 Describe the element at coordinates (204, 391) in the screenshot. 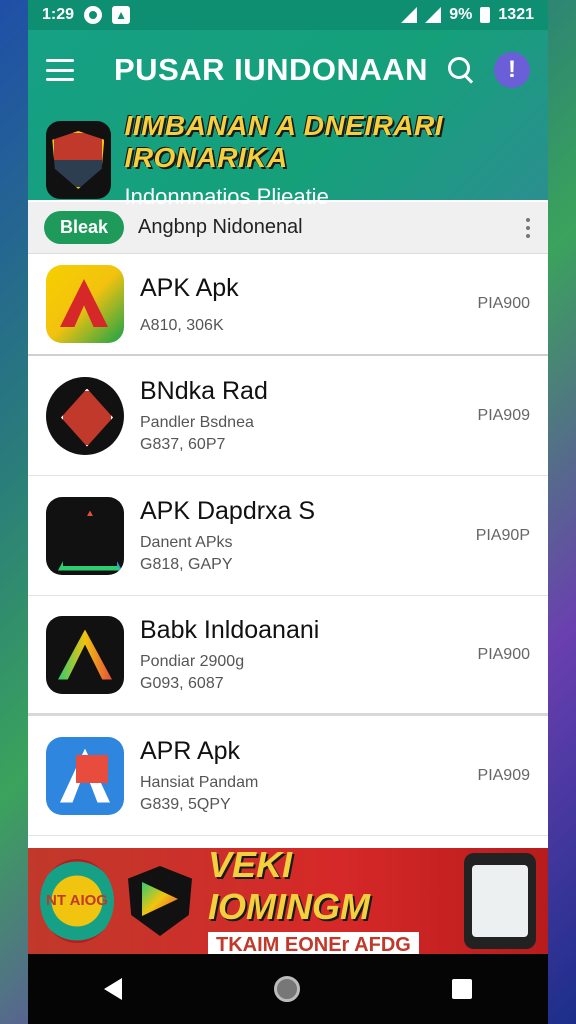

I see `app-name: BNdka Rad` at that location.